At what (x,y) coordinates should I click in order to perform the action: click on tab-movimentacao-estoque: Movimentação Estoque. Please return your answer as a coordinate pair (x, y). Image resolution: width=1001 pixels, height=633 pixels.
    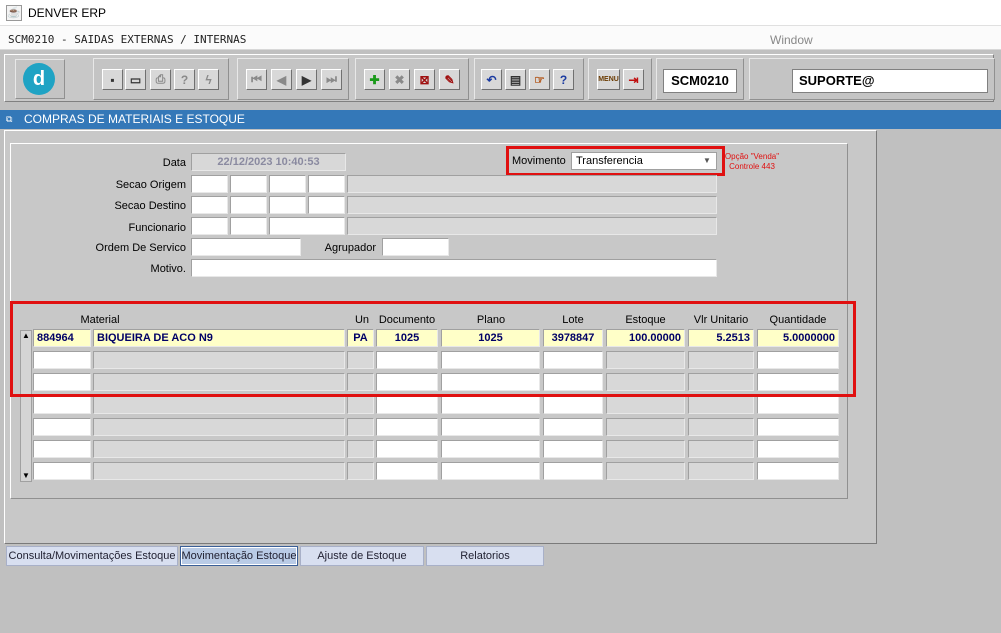
    Looking at the image, I should click on (239, 556).